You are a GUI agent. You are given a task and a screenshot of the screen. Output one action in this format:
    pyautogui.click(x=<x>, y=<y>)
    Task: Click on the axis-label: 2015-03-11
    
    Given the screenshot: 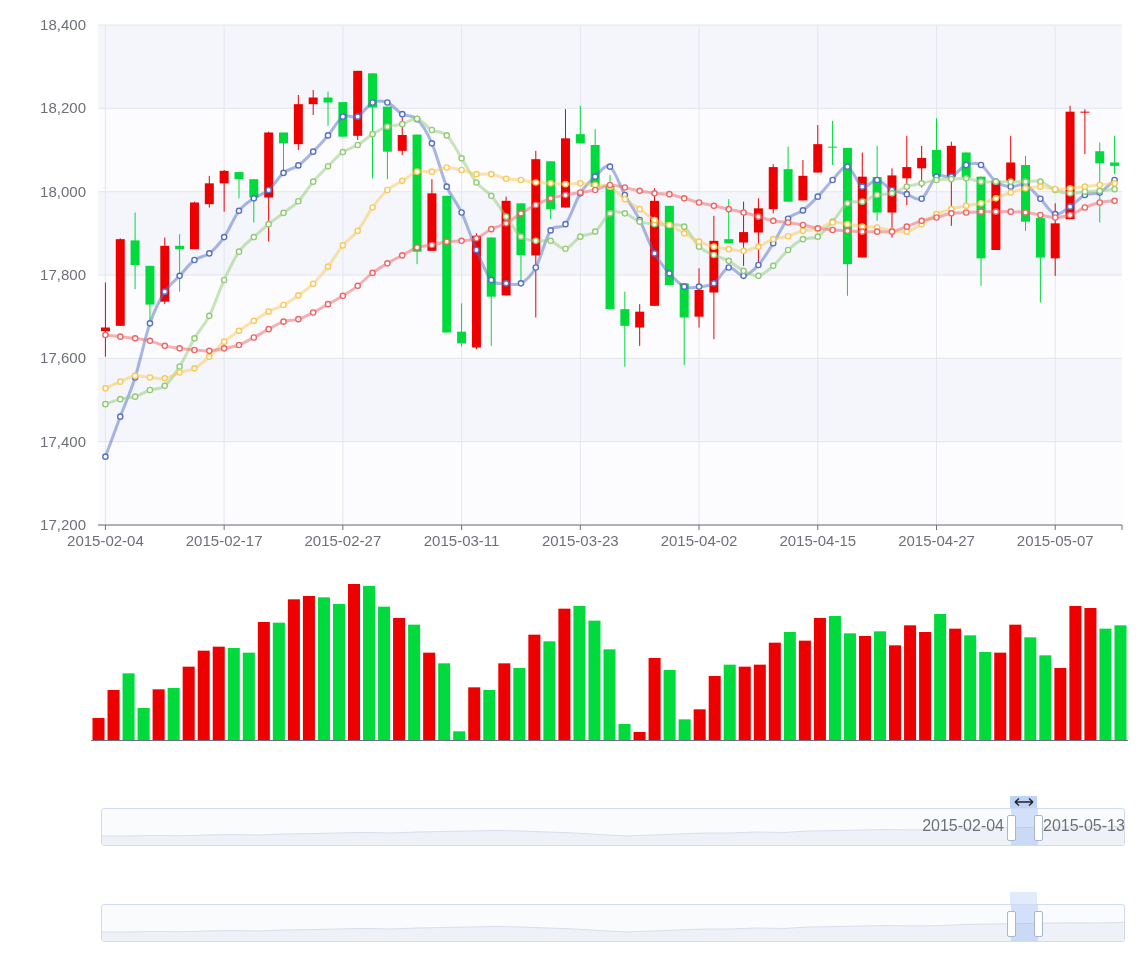 What is the action you would take?
    pyautogui.click(x=461, y=540)
    